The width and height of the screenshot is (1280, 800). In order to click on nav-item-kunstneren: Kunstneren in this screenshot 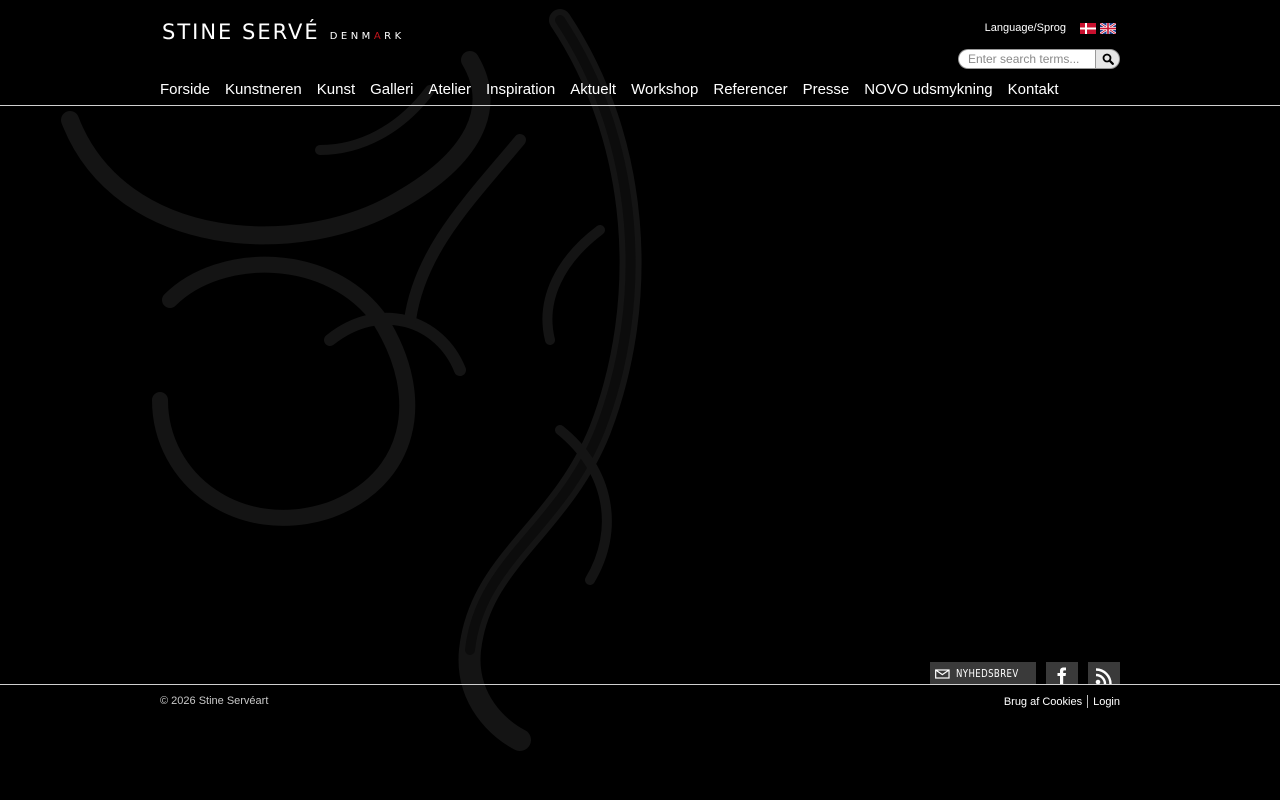, I will do `click(263, 90)`.